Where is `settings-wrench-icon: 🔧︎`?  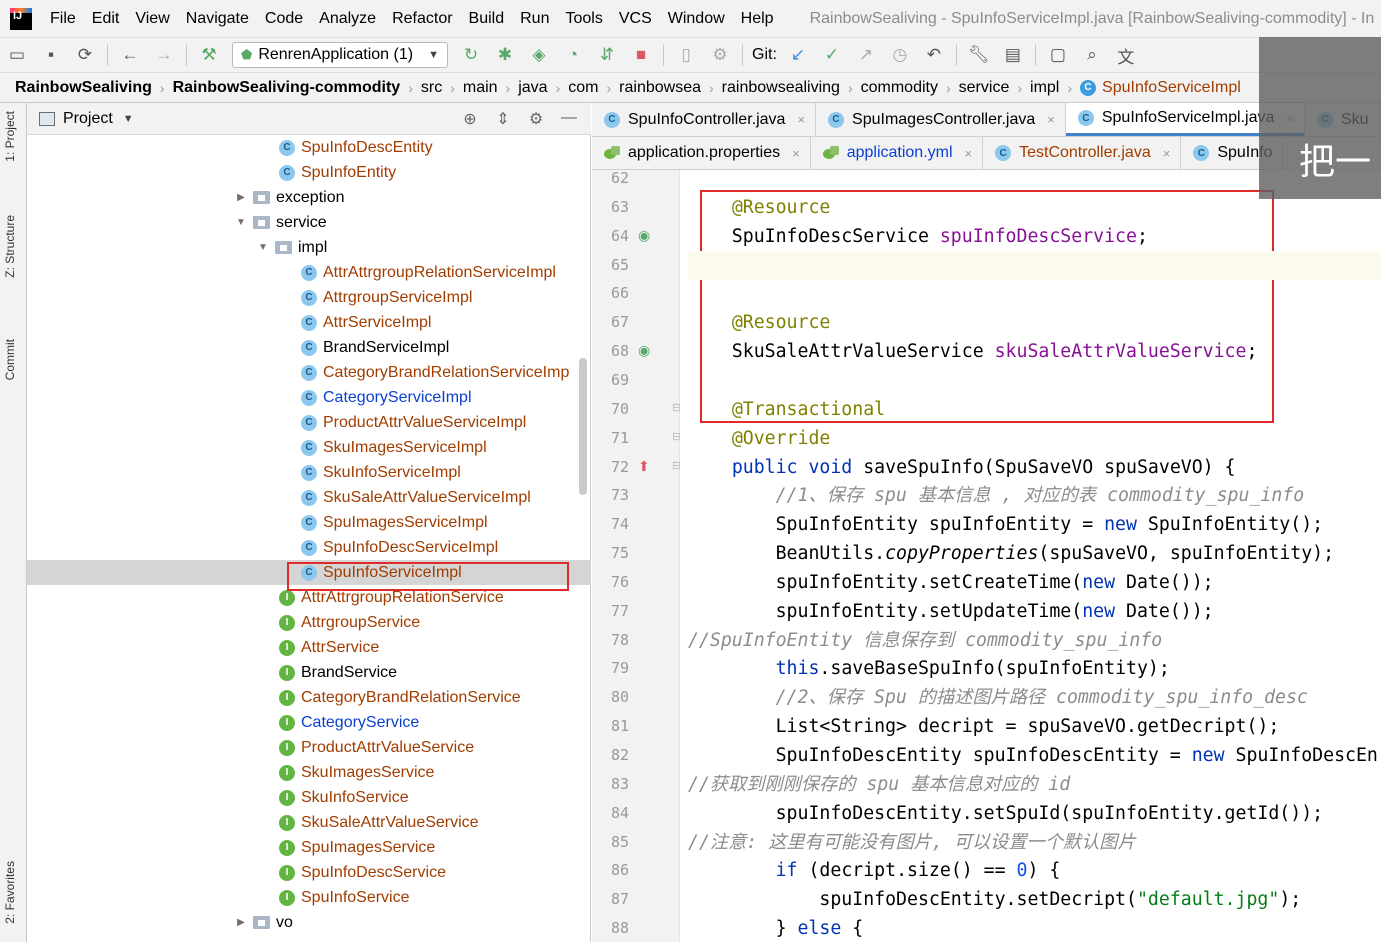
settings-wrench-icon: 🔧︎ is located at coordinates (979, 55).